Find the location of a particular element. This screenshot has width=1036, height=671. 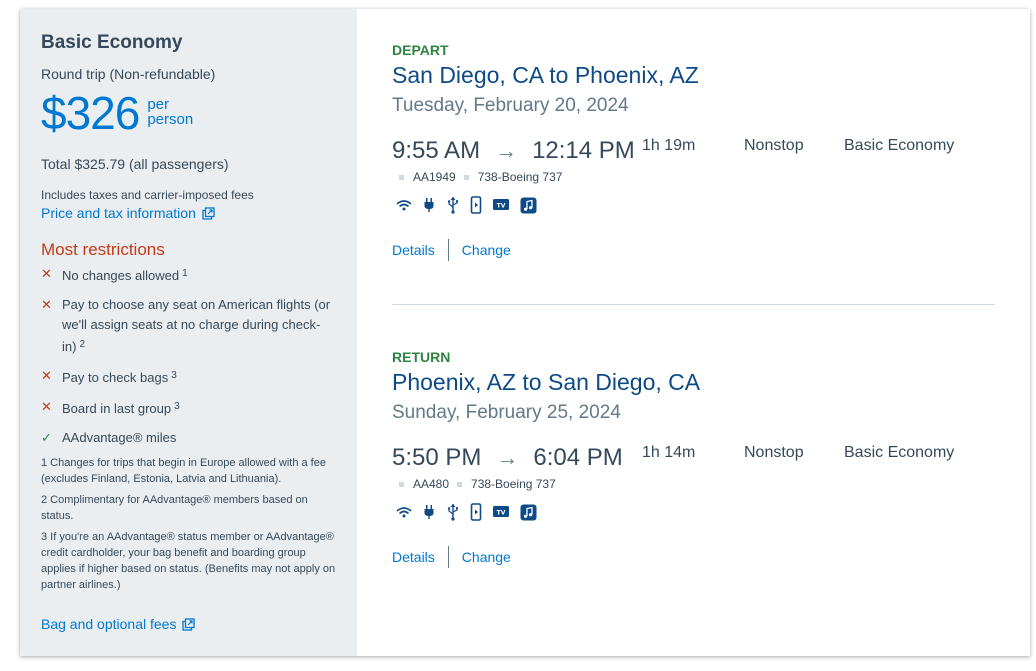

duration: 1h 14m is located at coordinates (669, 452).